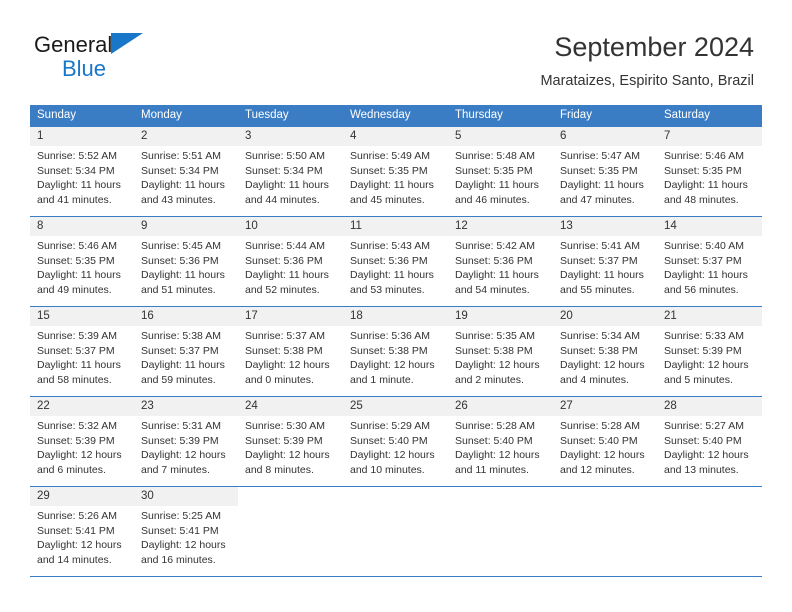 The height and width of the screenshot is (612, 792). I want to click on calendar-day-number: 9, so click(186, 226).